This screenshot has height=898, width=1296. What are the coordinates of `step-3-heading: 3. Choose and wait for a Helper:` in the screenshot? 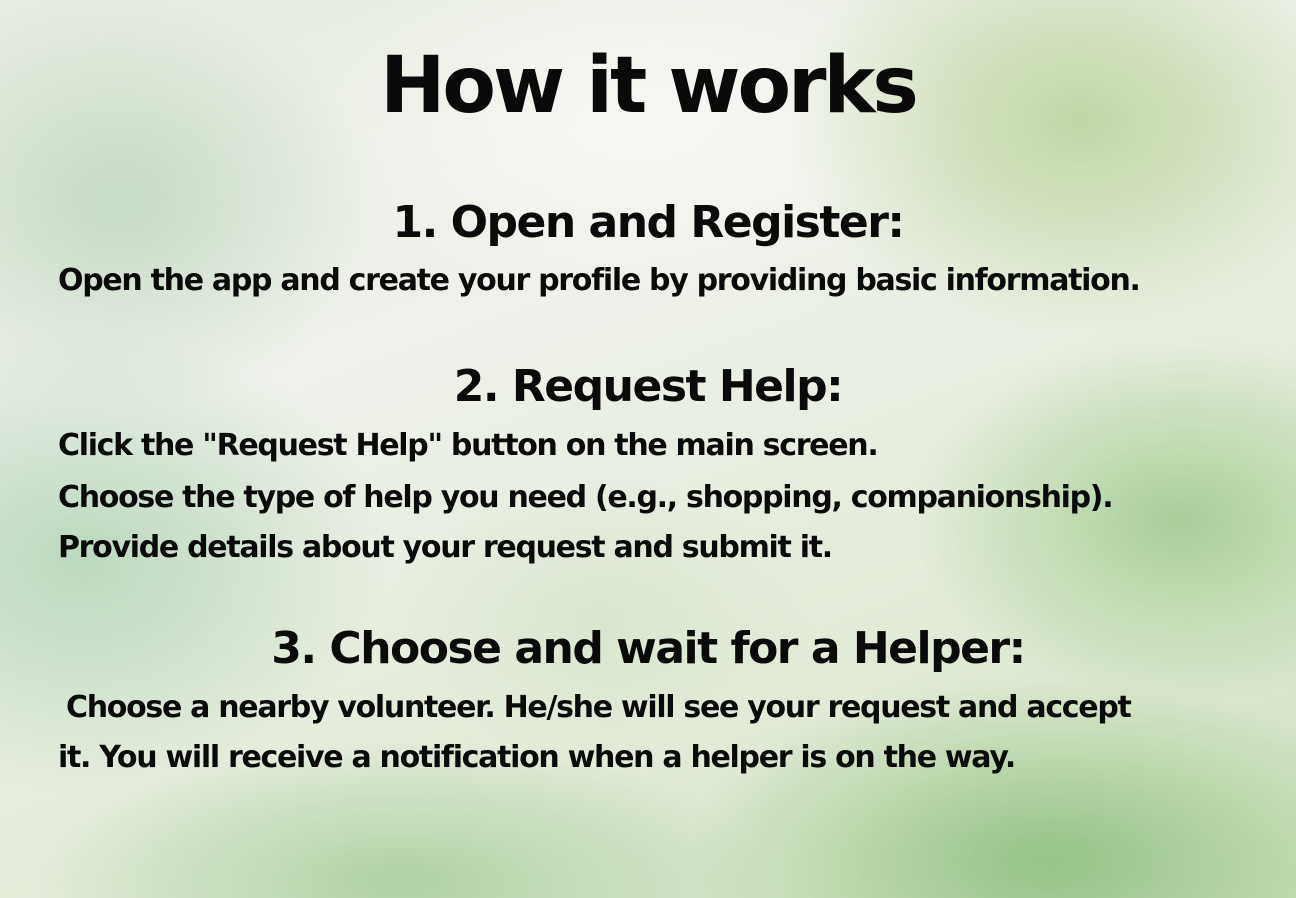 It's located at (648, 648).